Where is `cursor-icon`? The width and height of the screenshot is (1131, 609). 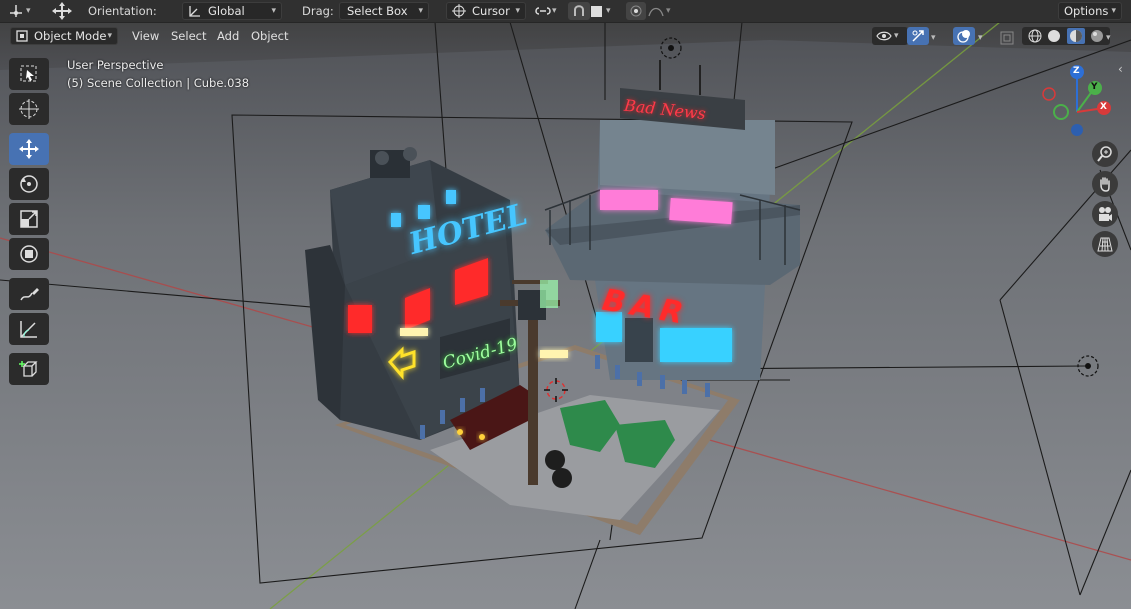
cursor-icon is located at coordinates (29, 109).